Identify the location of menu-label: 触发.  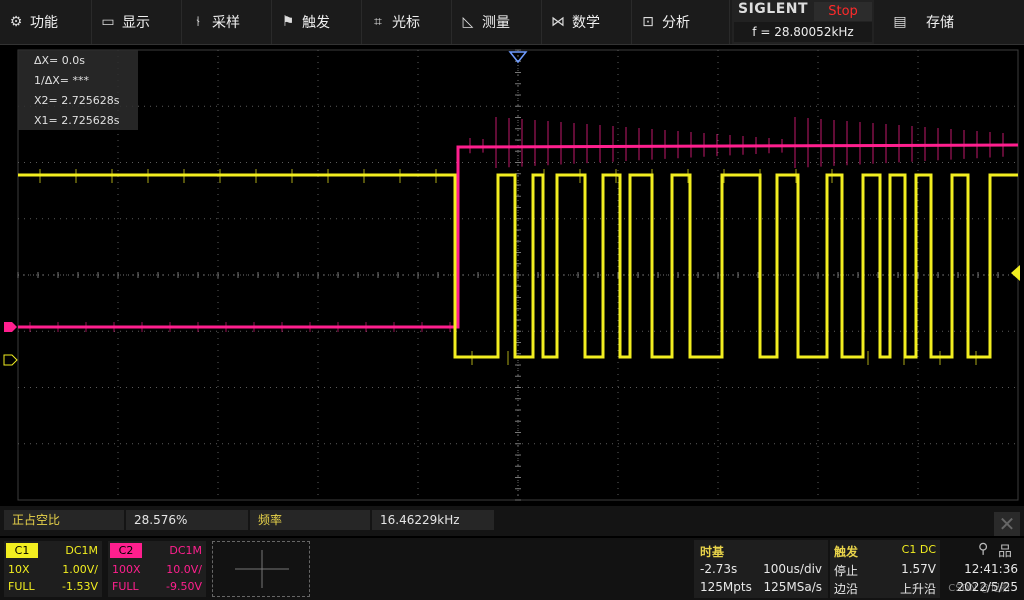
(316, 23).